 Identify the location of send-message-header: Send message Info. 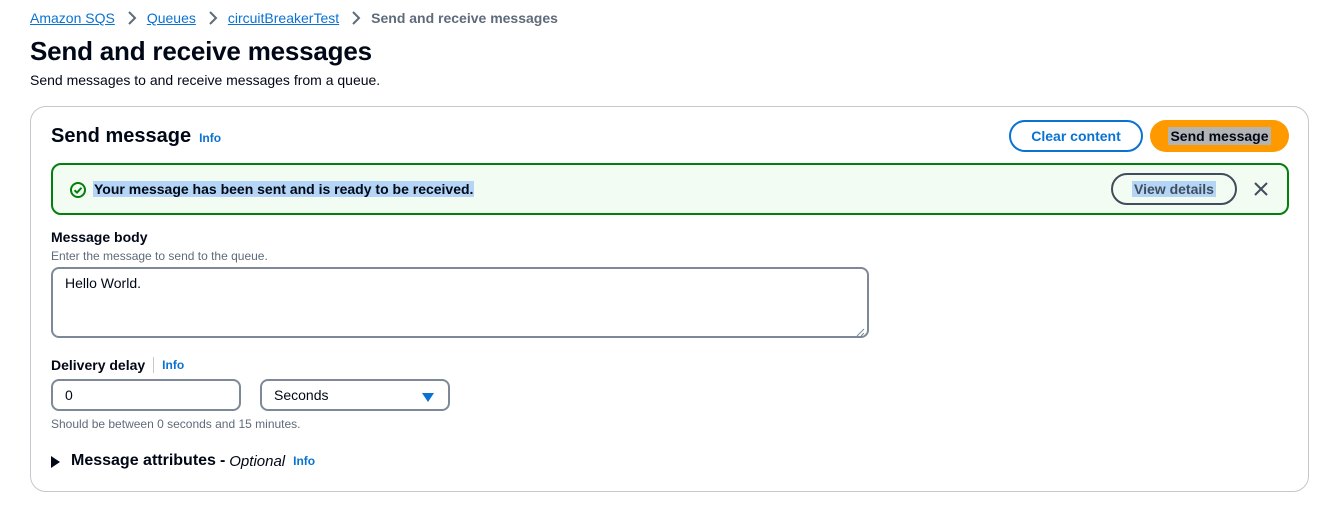
(136, 136).